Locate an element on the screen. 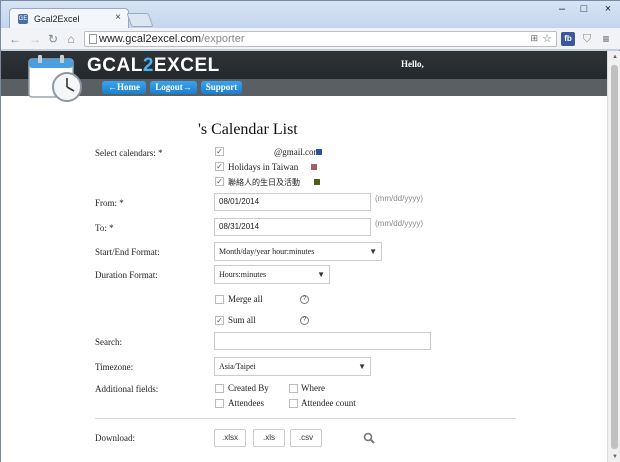 The width and height of the screenshot is (620, 462). page-title: 's Calendar List is located at coordinates (248, 129).